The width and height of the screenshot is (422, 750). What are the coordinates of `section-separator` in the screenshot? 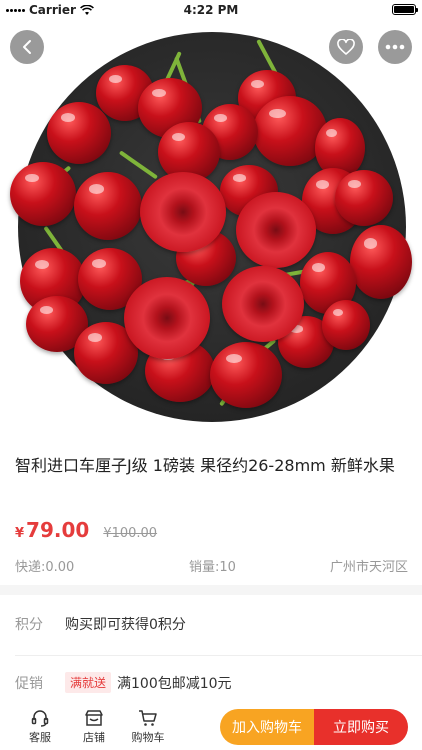 It's located at (211, 590).